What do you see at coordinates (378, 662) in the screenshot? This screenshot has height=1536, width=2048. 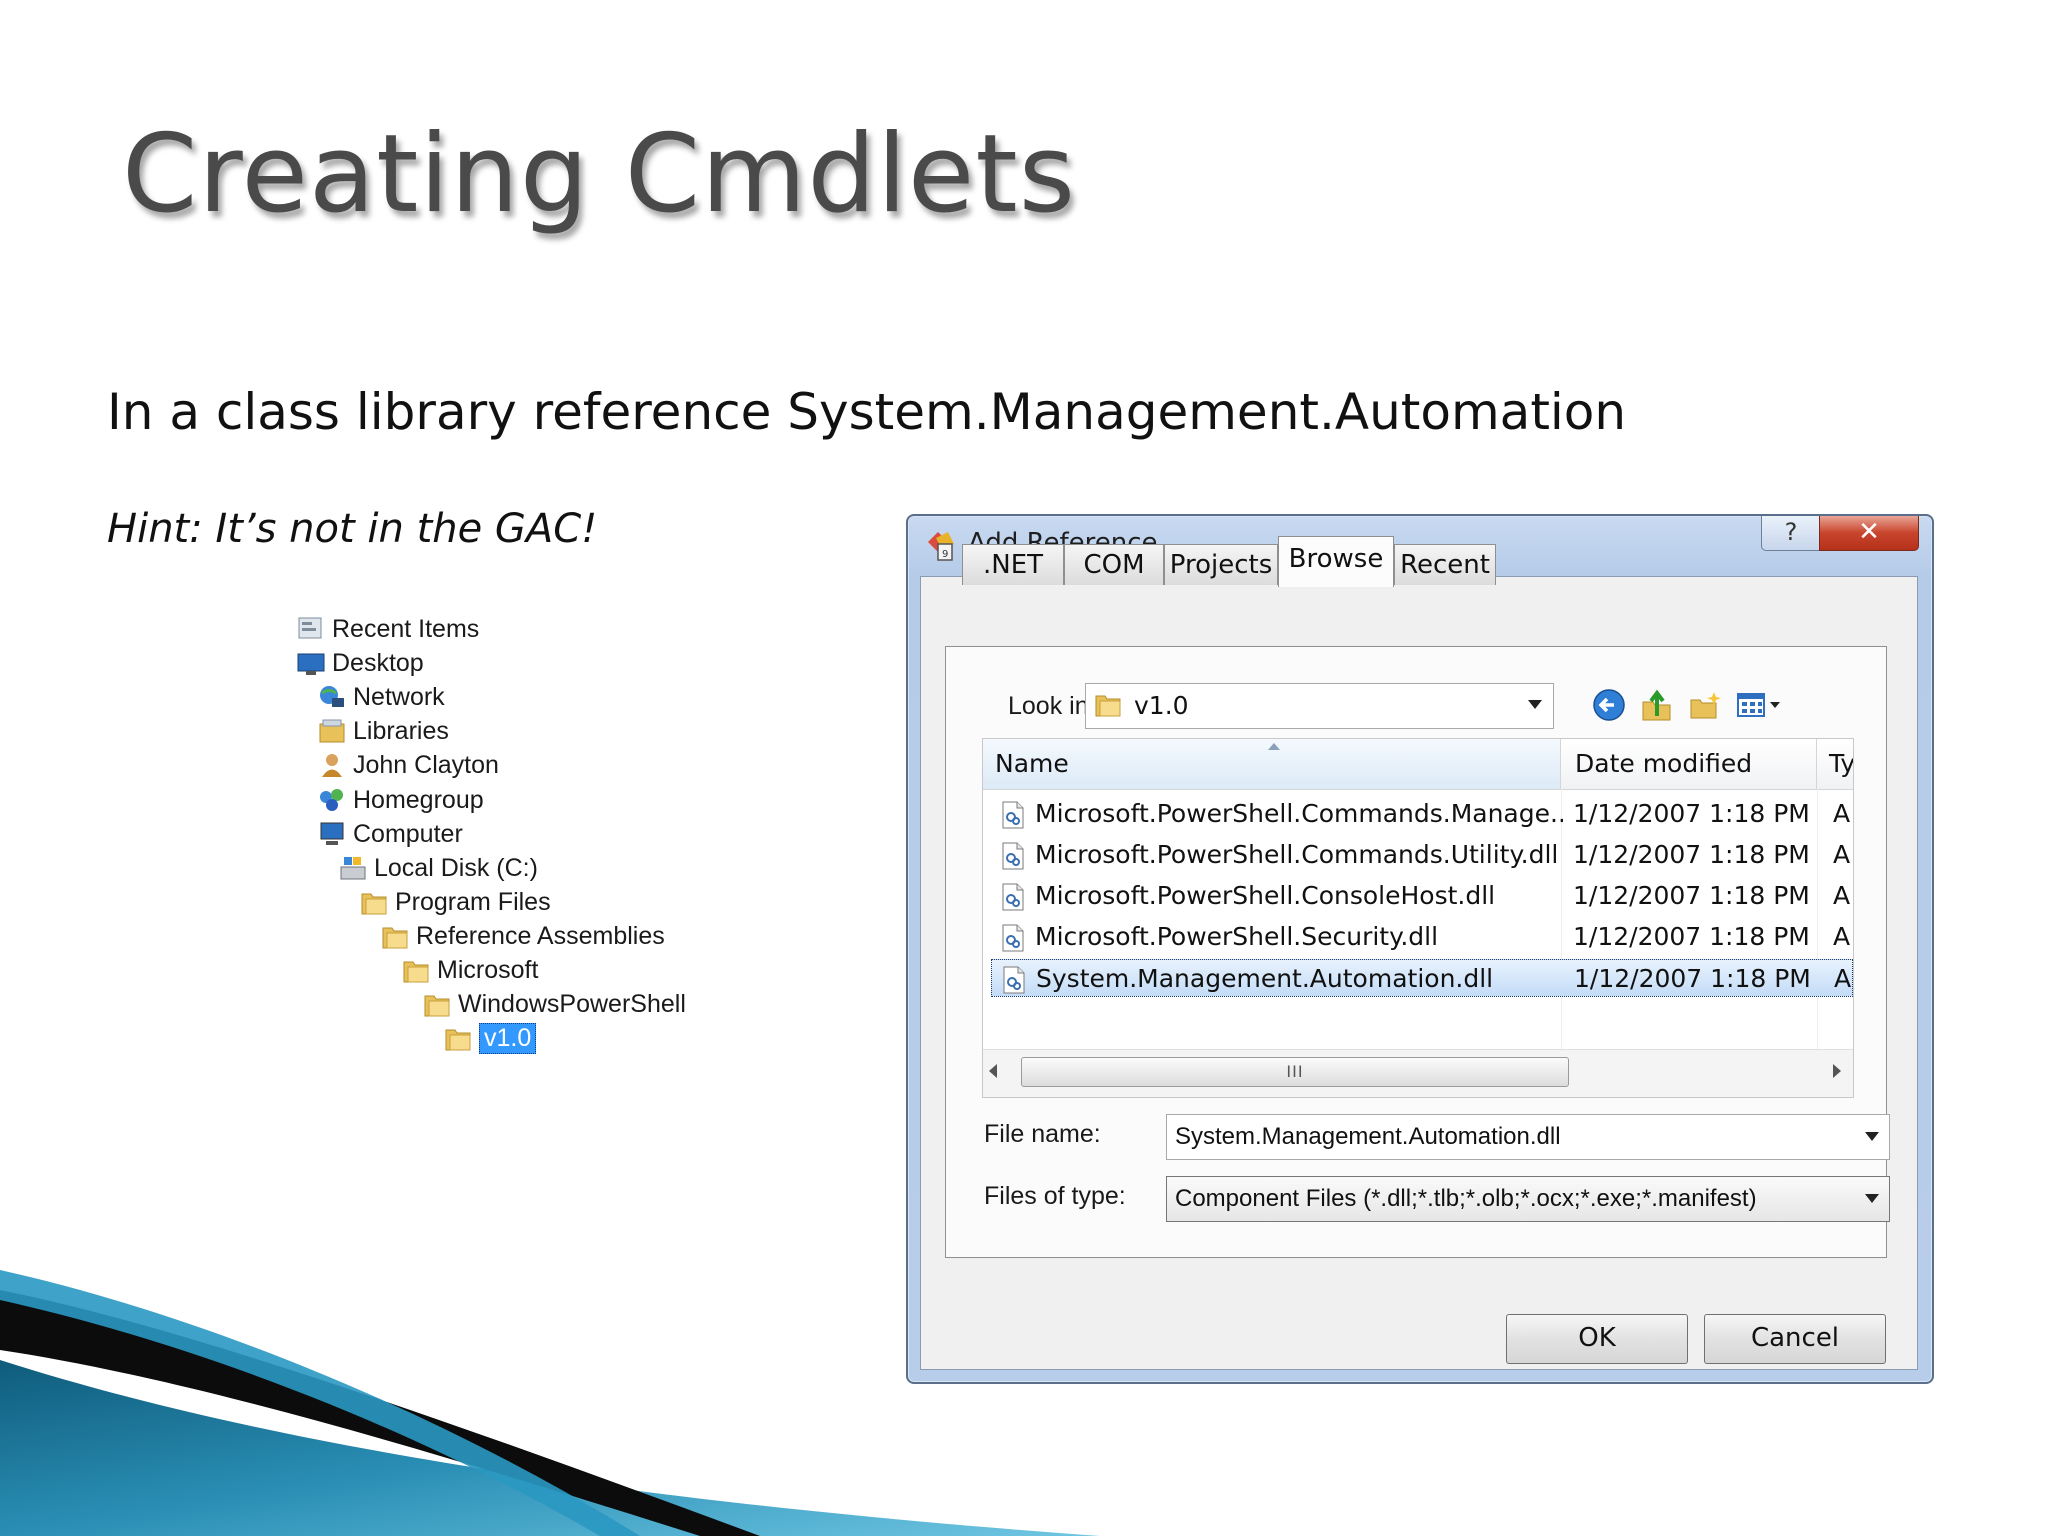 I see `tree-item-label: Desktop` at bounding box center [378, 662].